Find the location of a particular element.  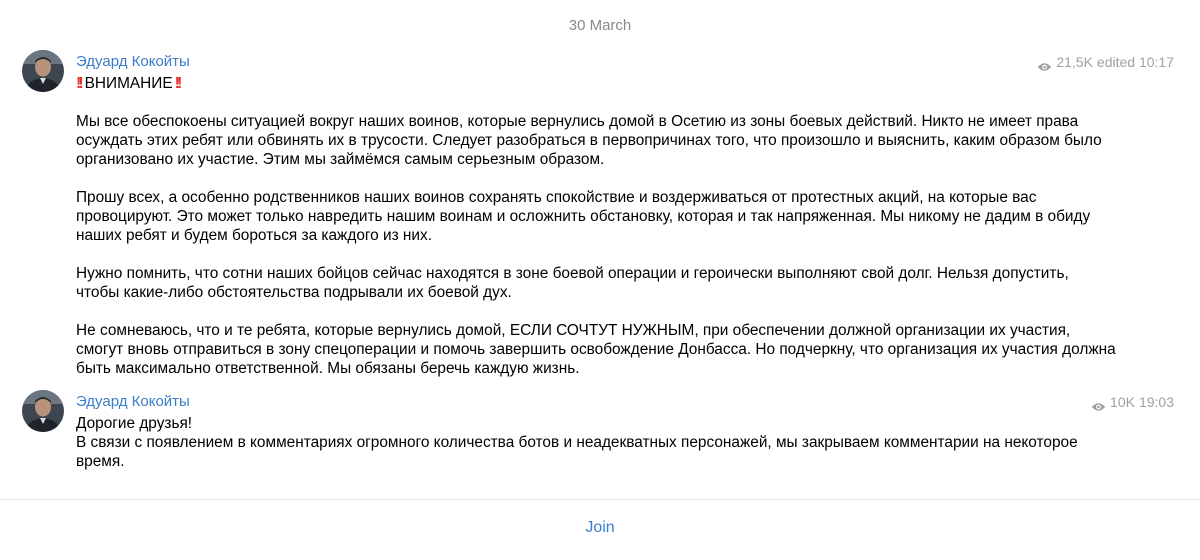

date-separator: 30 March is located at coordinates (600, 25).